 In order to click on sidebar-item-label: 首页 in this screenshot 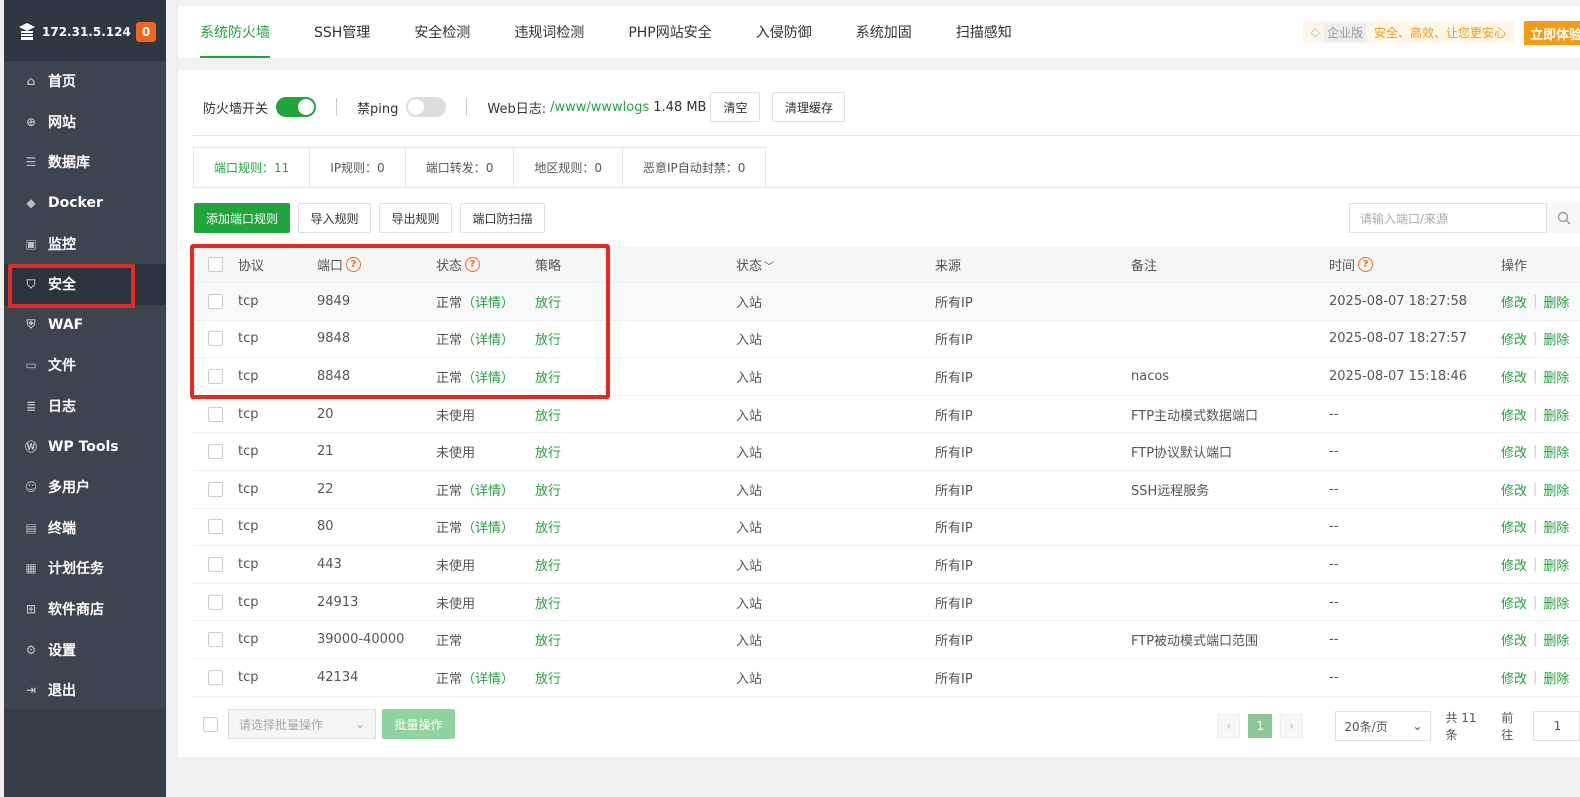, I will do `click(62, 82)`.